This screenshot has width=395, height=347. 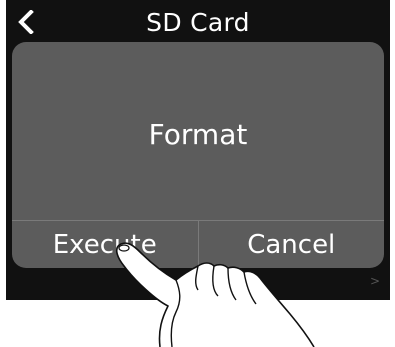 I want to click on page-title: SD Card, so click(x=198, y=22).